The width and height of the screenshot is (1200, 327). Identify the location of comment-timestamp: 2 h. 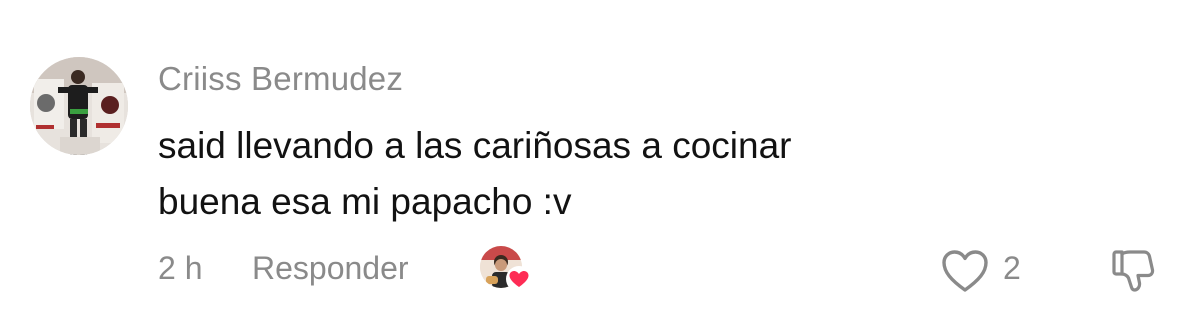
(180, 268).